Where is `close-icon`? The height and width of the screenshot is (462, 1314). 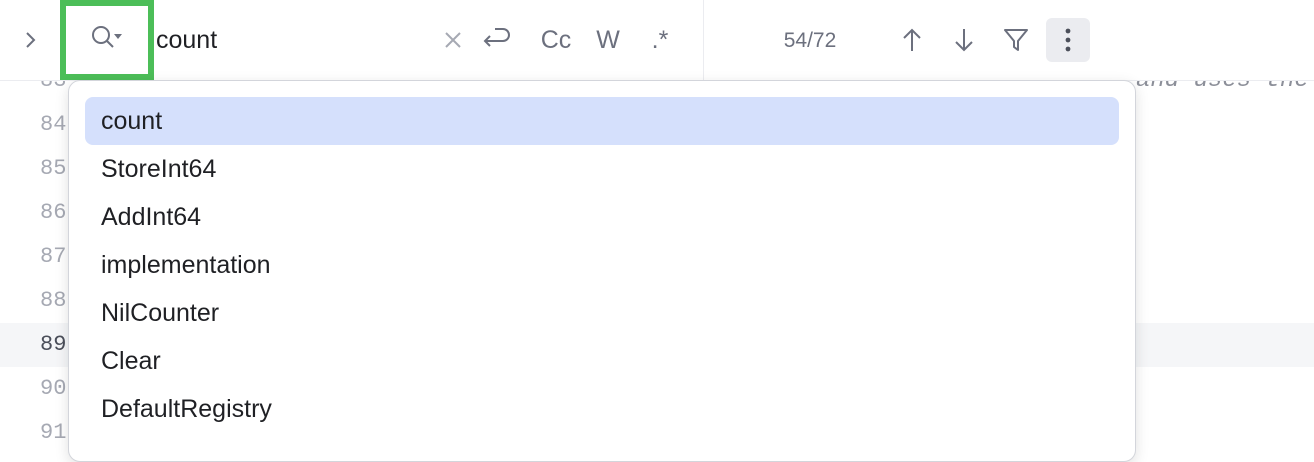 close-icon is located at coordinates (453, 40).